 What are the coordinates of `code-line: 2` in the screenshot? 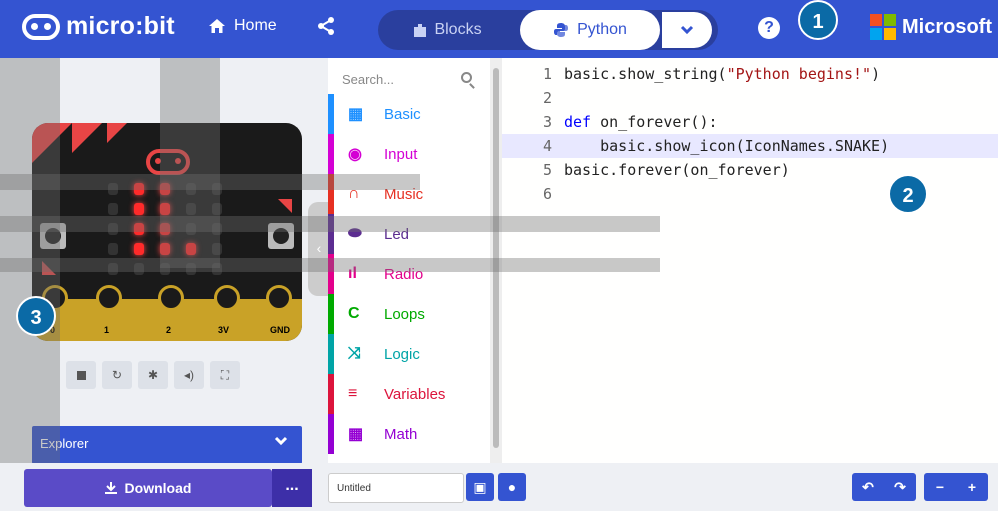 It's located at (750, 98).